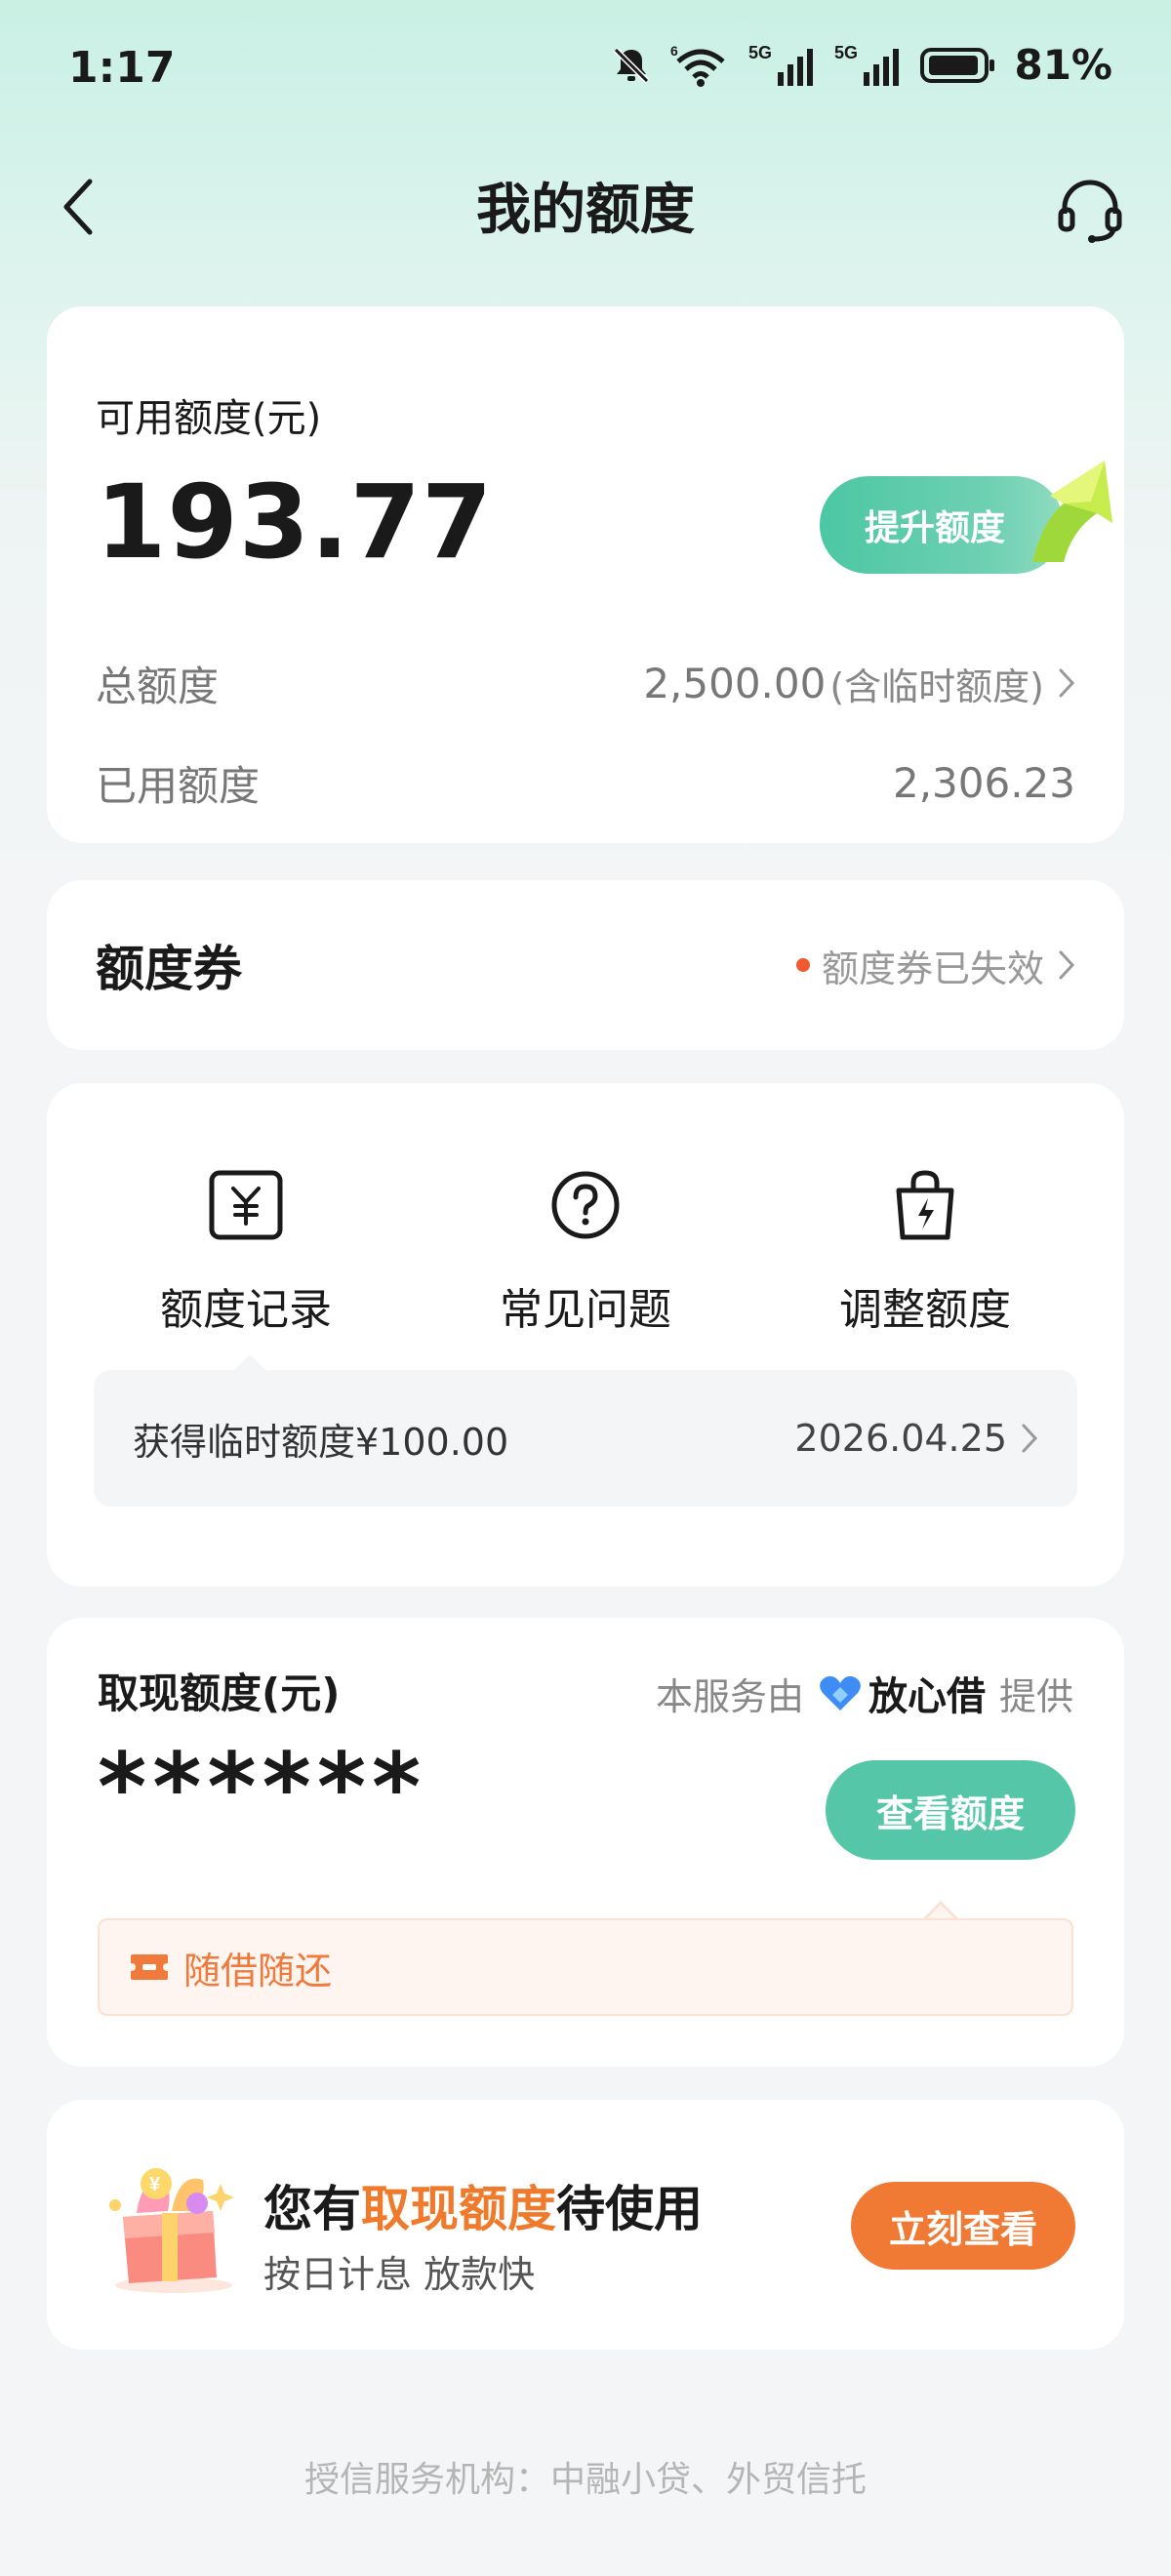  I want to click on total-credit-label: 总额度, so click(158, 686).